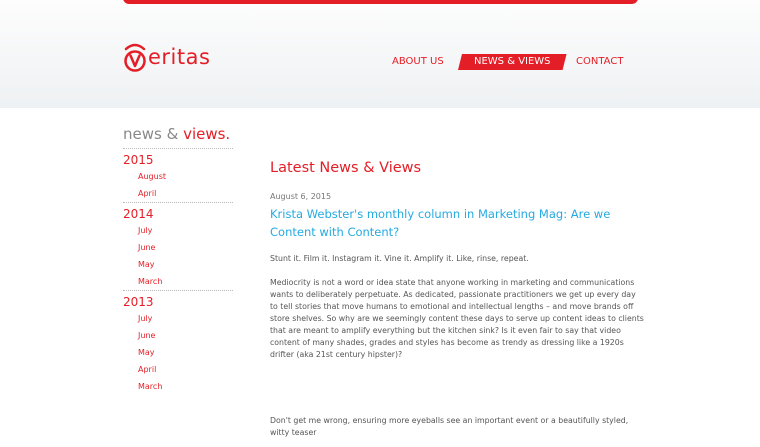 The height and width of the screenshot is (447, 760). Describe the element at coordinates (346, 168) in the screenshot. I see `page-title: Latest News & Views` at that location.